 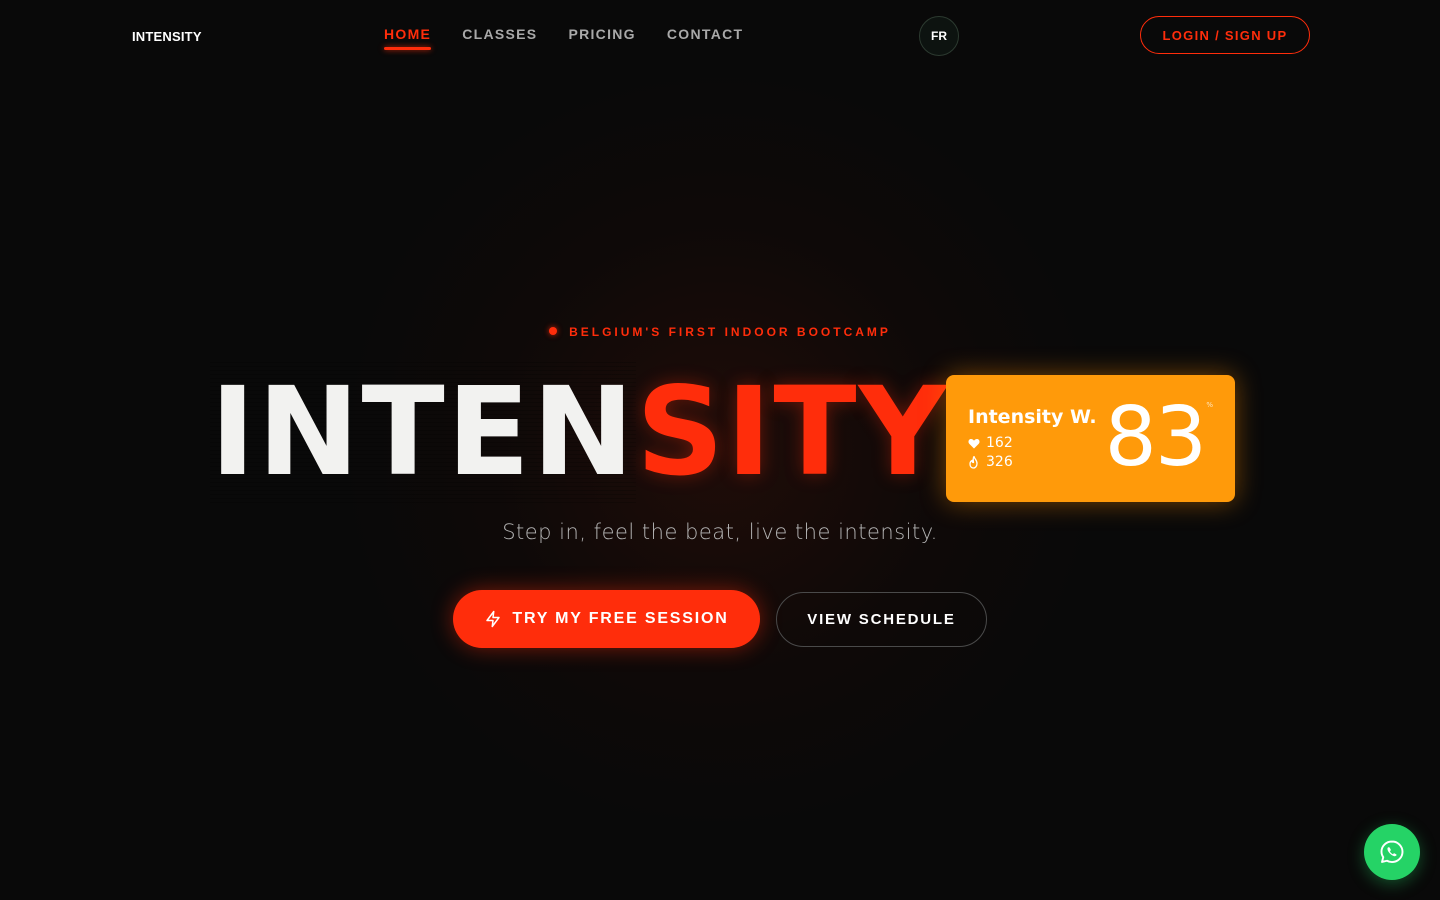 What do you see at coordinates (1155, 437) in the screenshot?
I see `intensity-score: 83` at bounding box center [1155, 437].